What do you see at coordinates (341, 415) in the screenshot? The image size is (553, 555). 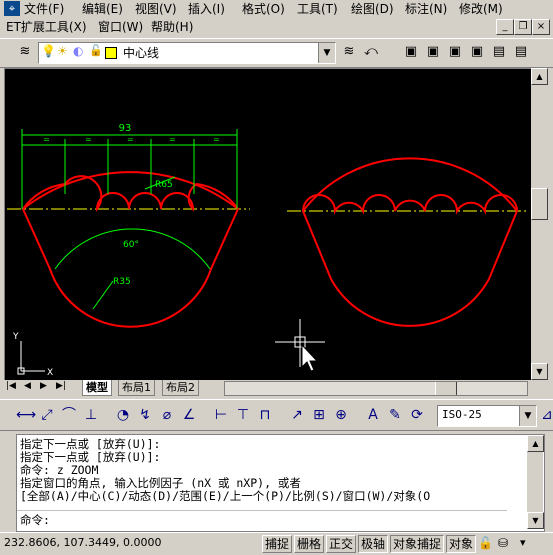 I see `center-mark-icon: ⊕` at bounding box center [341, 415].